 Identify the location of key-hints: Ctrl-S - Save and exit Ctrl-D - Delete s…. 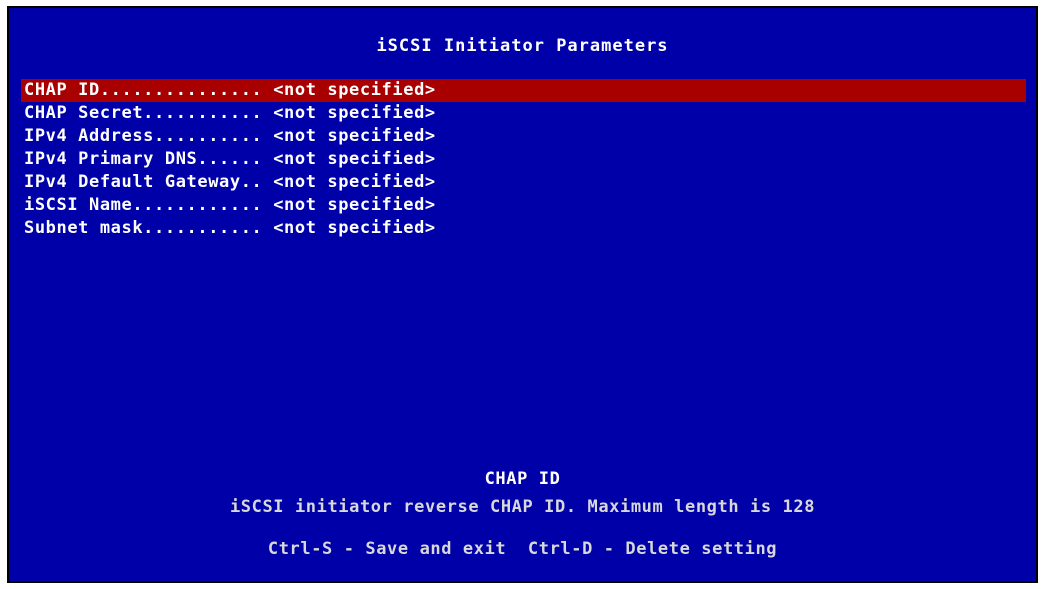
(522, 549).